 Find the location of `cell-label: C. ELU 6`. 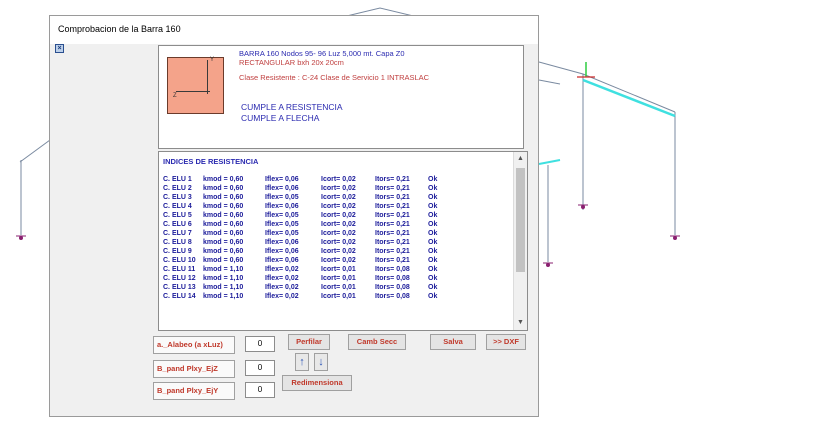

cell-label: C. ELU 6 is located at coordinates (177, 224).